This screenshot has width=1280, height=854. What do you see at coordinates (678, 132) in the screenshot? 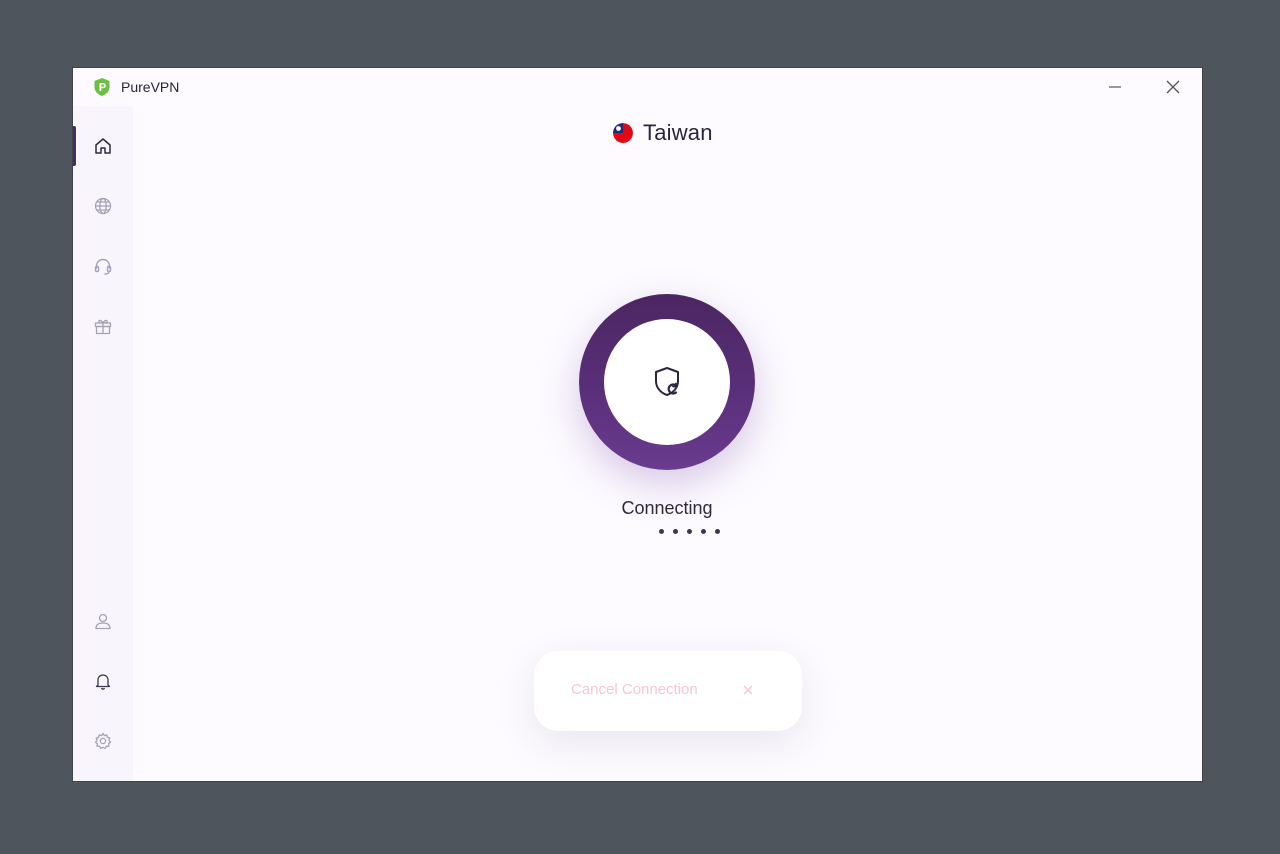
I see `location-name: Taiwan` at bounding box center [678, 132].